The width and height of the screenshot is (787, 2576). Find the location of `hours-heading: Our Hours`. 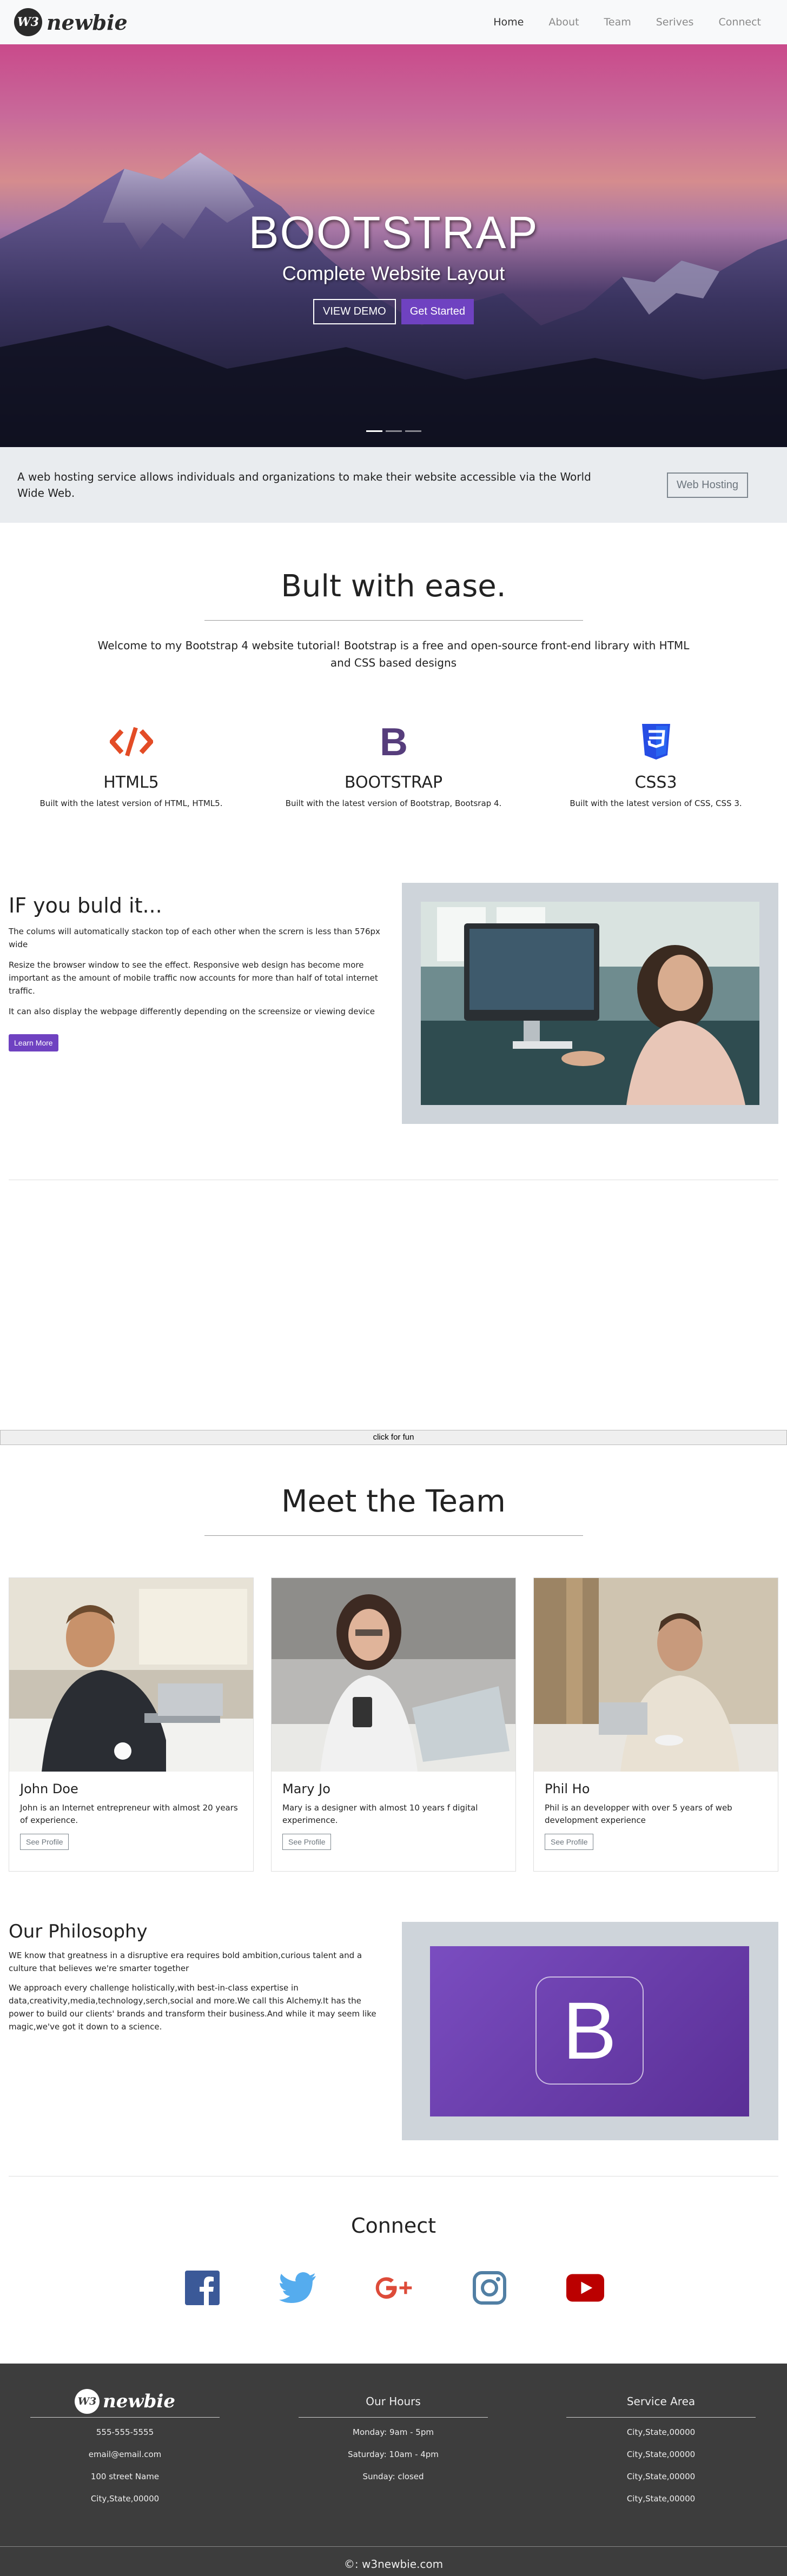

hours-heading: Our Hours is located at coordinates (393, 2401).